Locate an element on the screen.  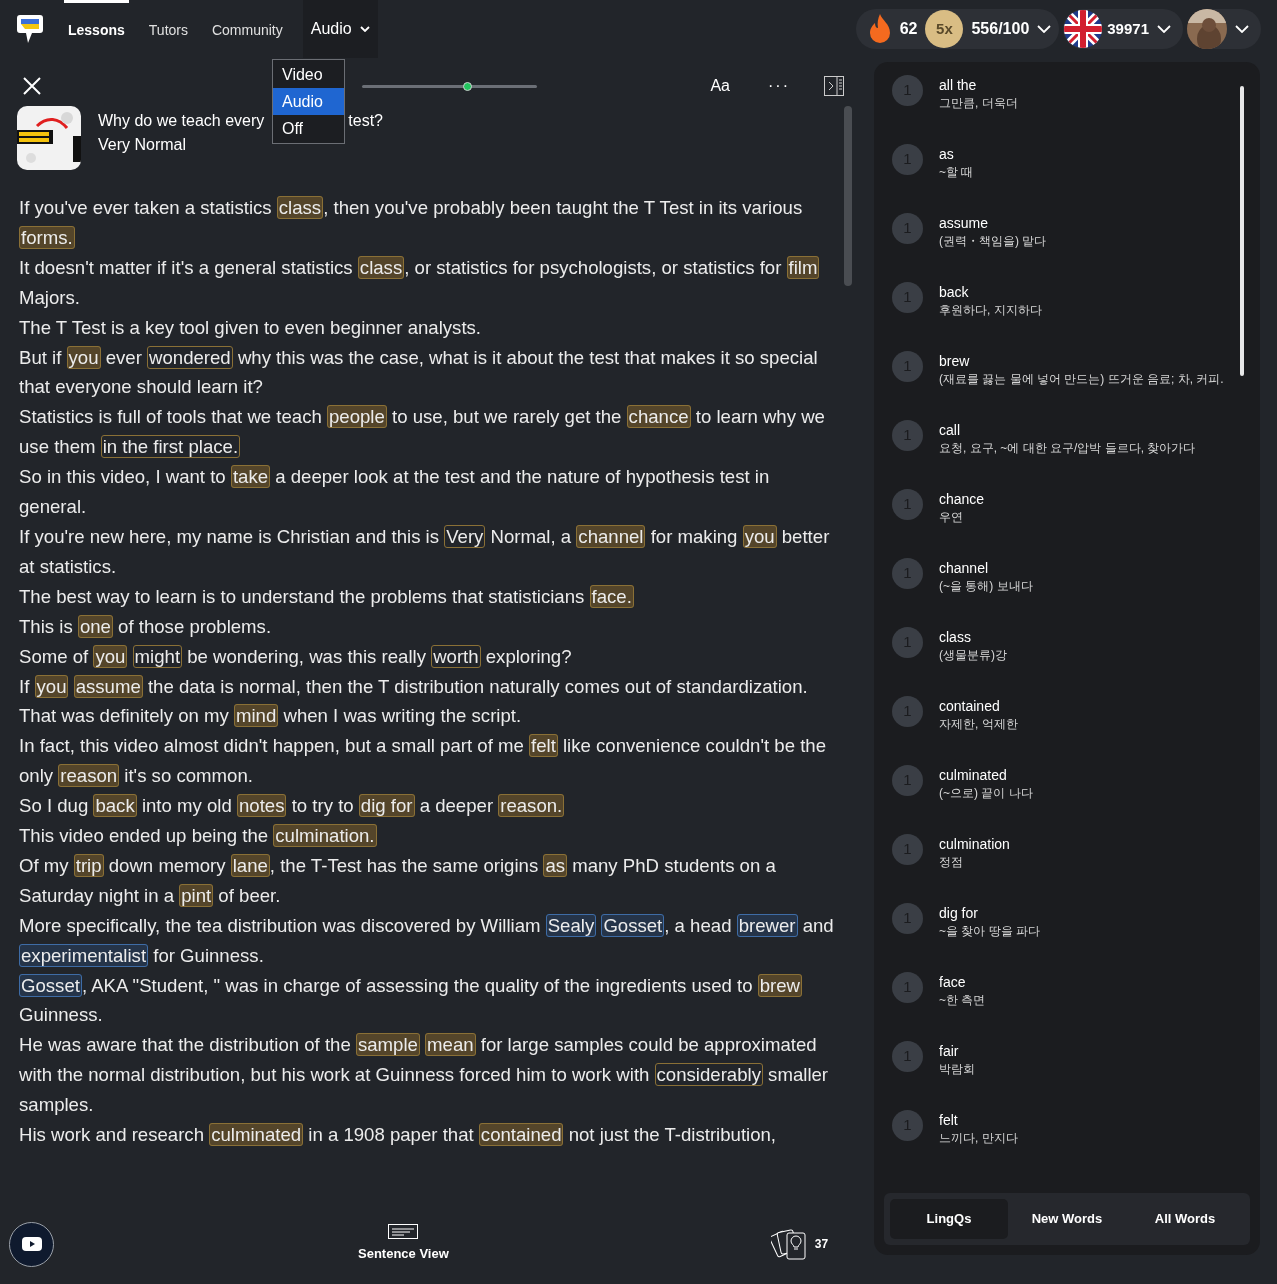
stats-pill: 62 5x 556/100 is located at coordinates (957, 29).